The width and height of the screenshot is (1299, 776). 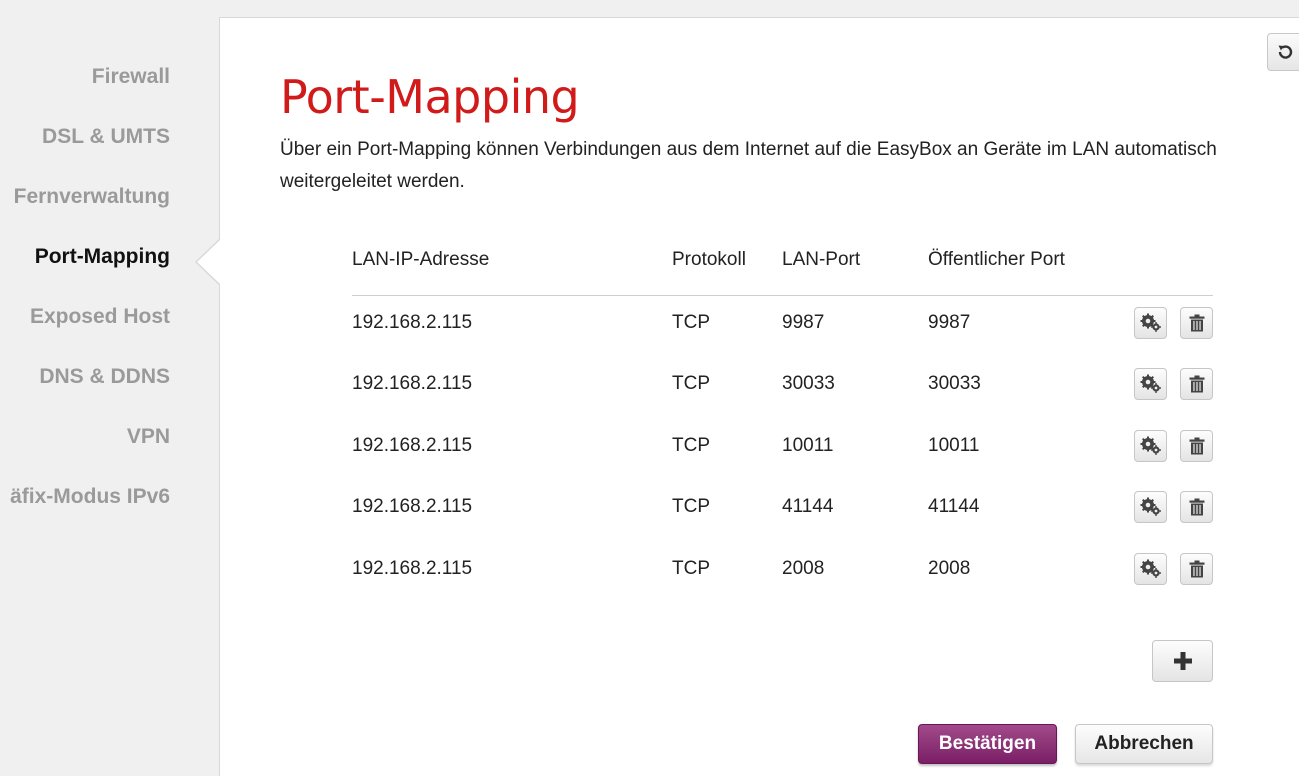 What do you see at coordinates (649, 507) in the screenshot?
I see `table-row: 192.168.2.115 TCP 41144 41144` at bounding box center [649, 507].